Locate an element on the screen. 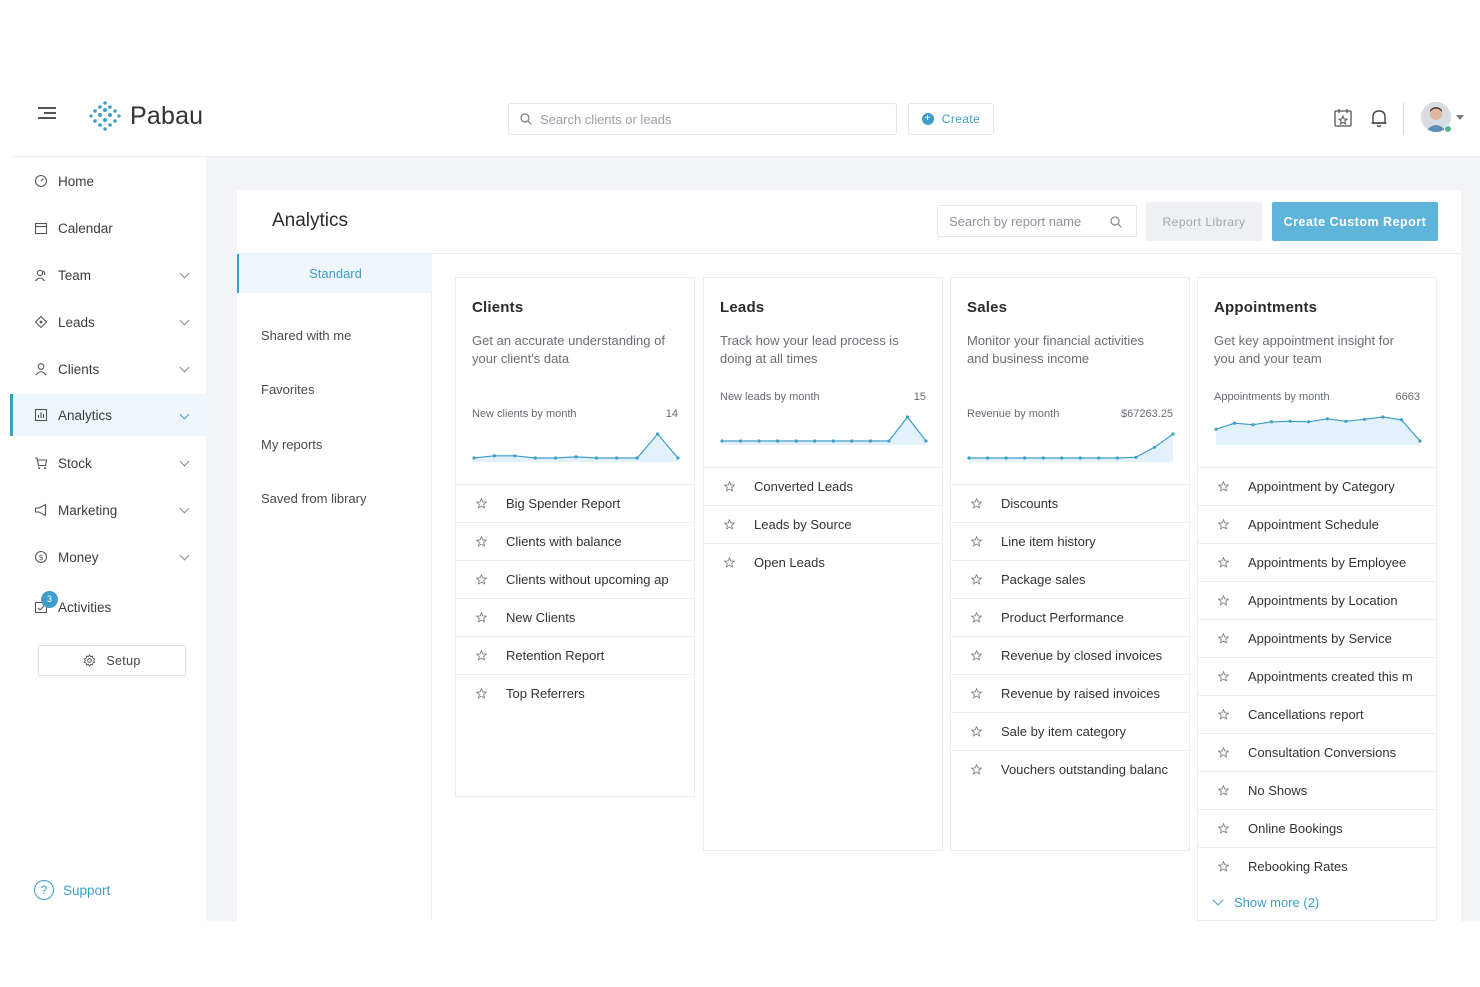 This screenshot has width=1480, height=987. tab-favorites: Favorites is located at coordinates (334, 389).